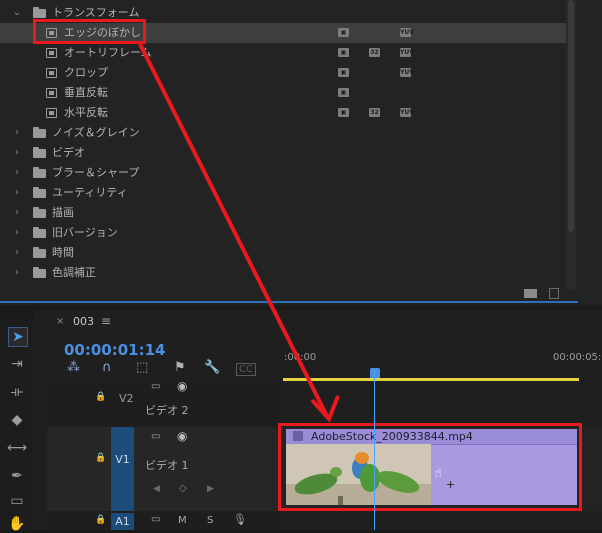 The width and height of the screenshot is (602, 533). Describe the element at coordinates (577, 357) in the screenshot. I see `ruler-end-label: 00:00:05:0` at that location.